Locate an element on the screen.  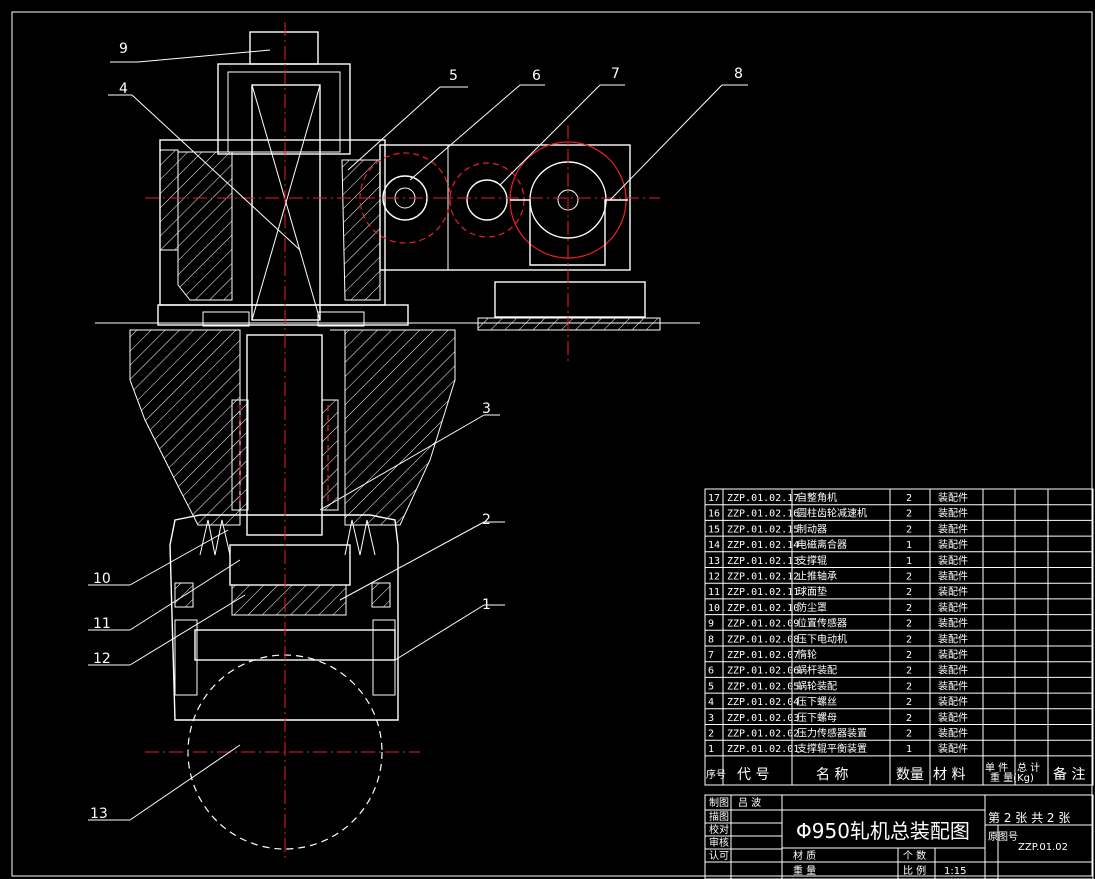
cell-no: 15 is located at coordinates (714, 529).